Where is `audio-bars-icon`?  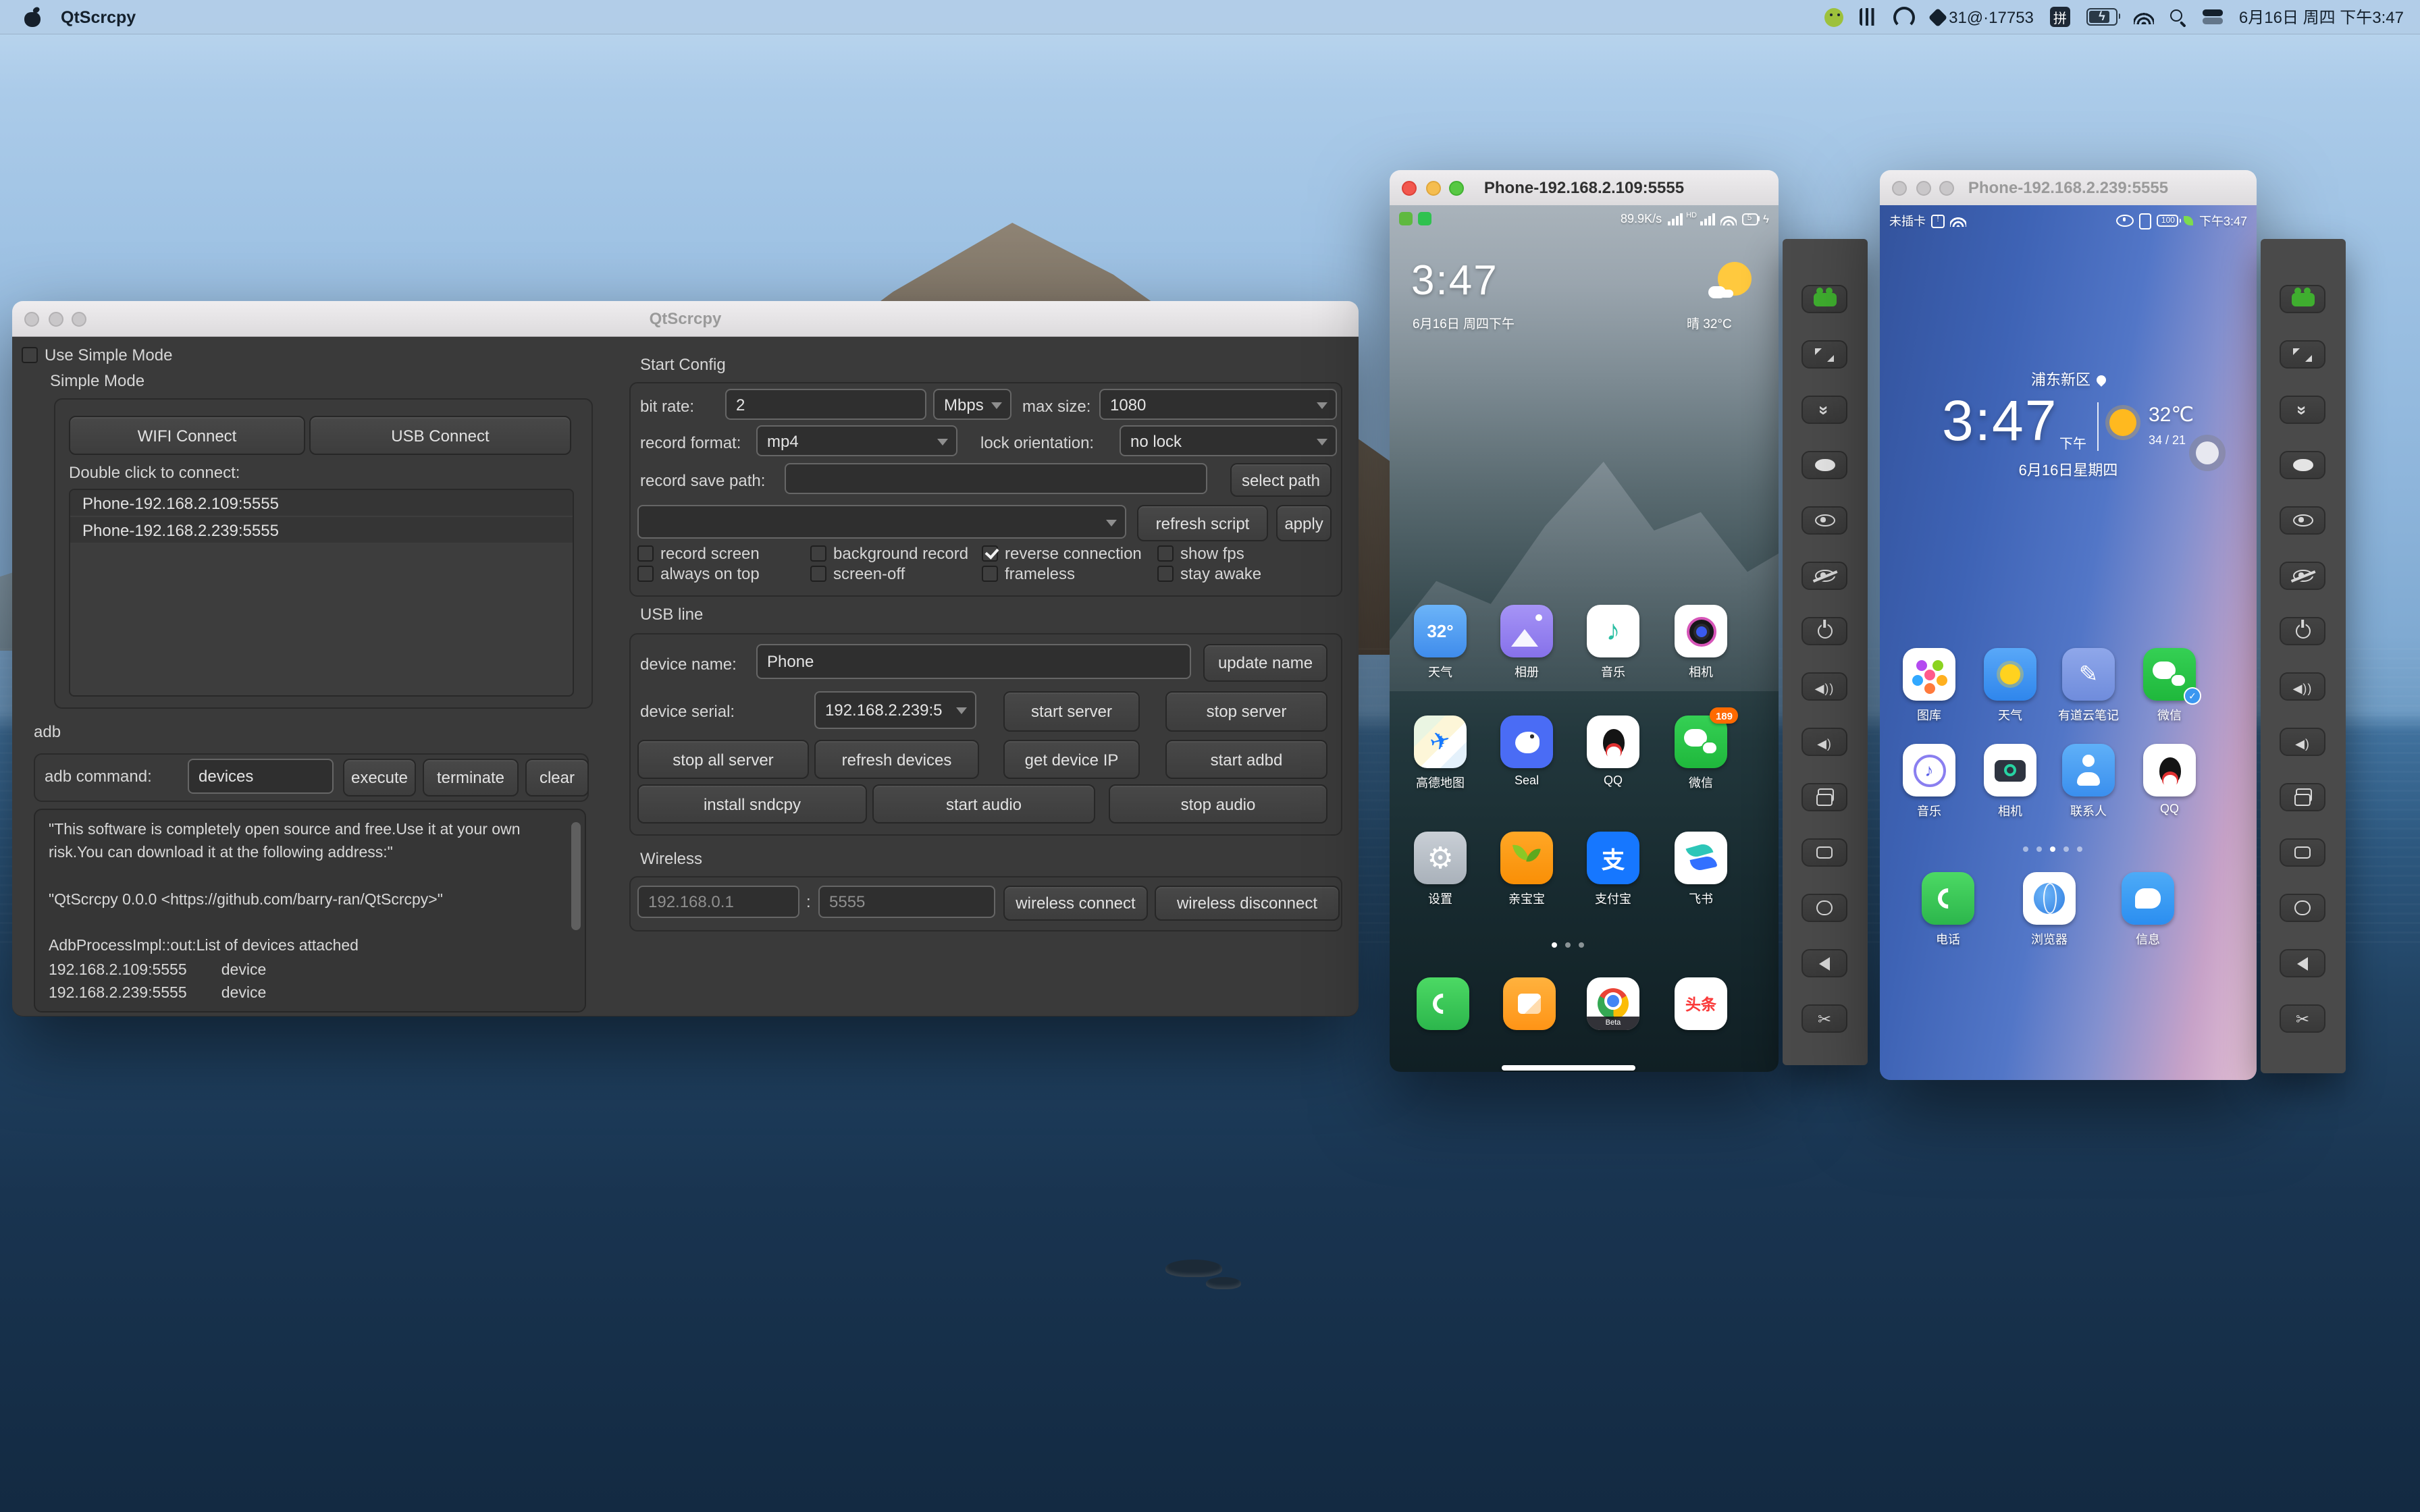
audio-bars-icon is located at coordinates (1869, 17).